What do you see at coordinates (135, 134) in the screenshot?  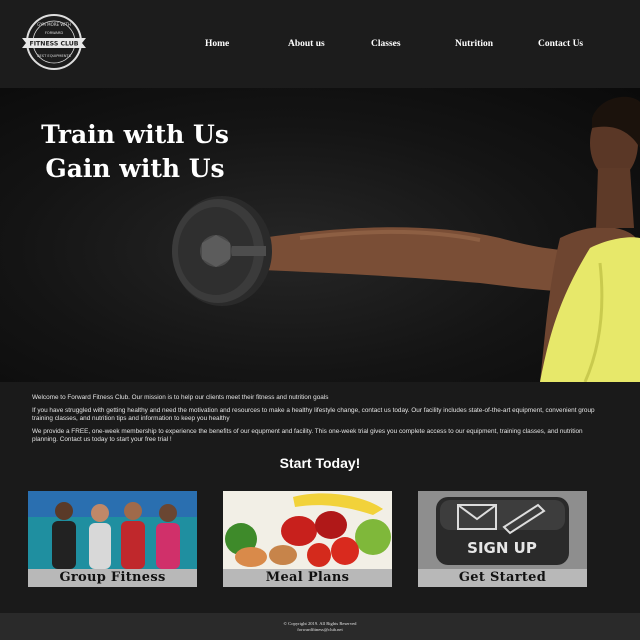 I see `hero-line-1: Train with Us` at bounding box center [135, 134].